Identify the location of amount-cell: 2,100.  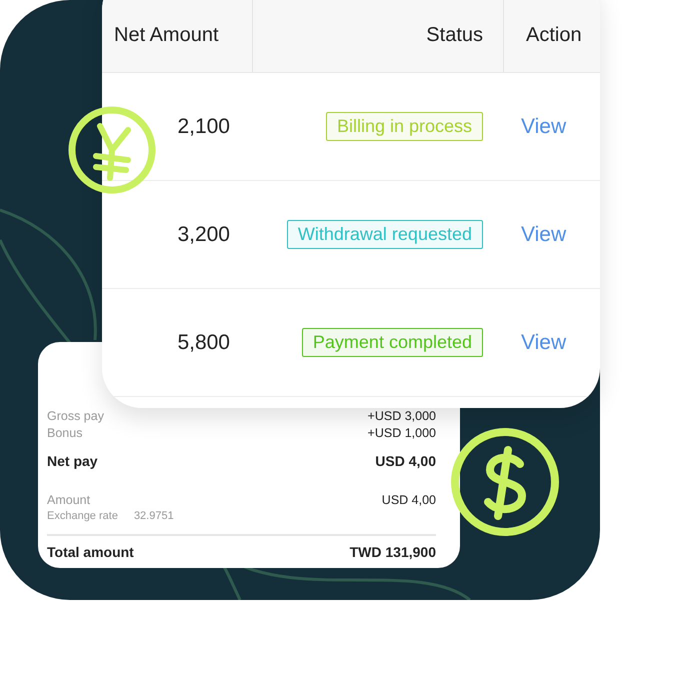
(203, 126).